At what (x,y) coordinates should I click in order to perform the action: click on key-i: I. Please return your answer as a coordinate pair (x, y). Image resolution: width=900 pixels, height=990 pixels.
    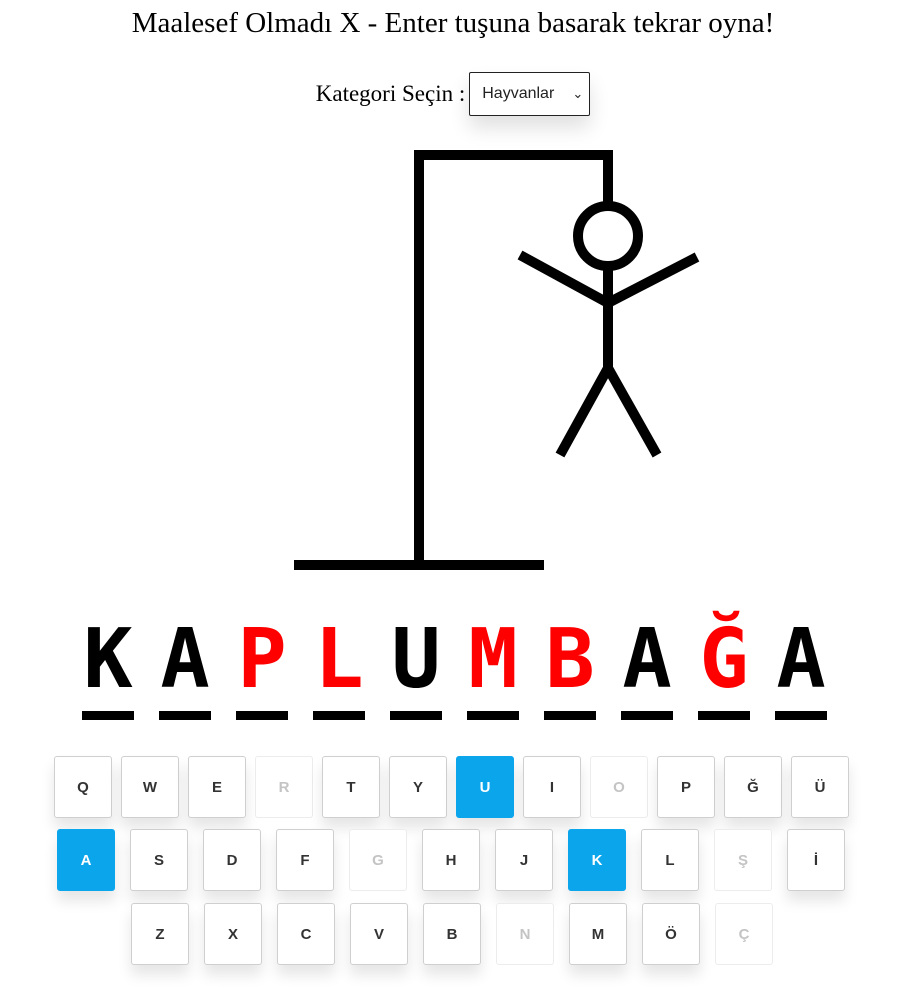
    Looking at the image, I should click on (552, 787).